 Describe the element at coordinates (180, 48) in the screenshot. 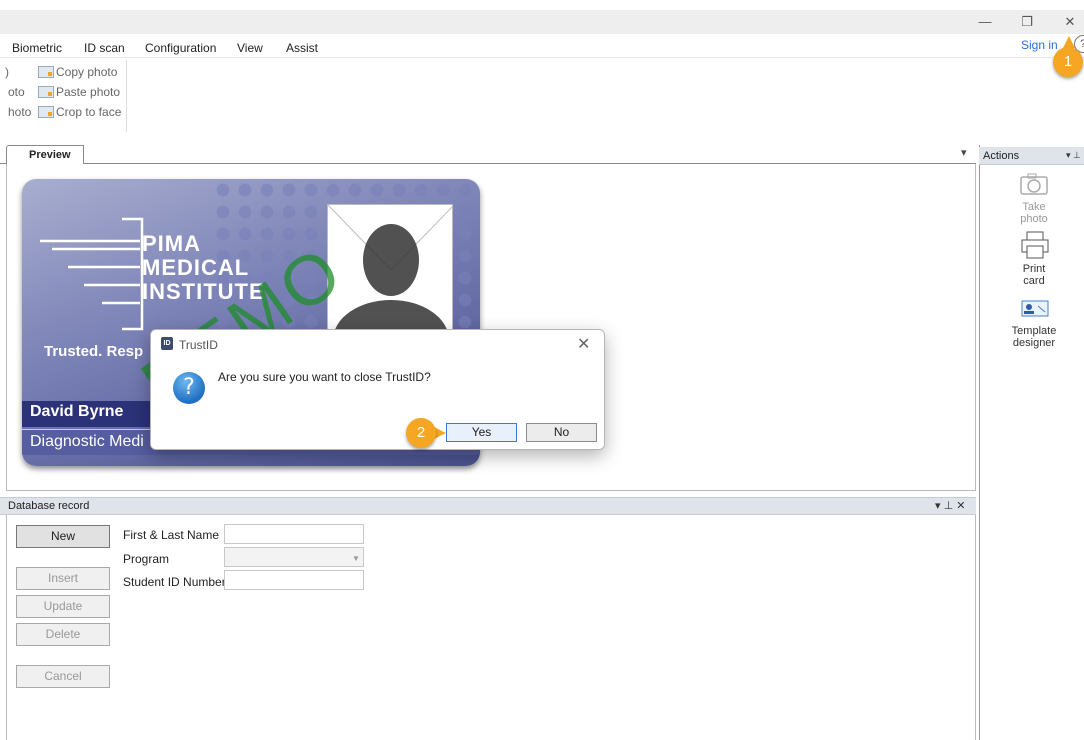

I see `menu-configuration: Configuration` at that location.